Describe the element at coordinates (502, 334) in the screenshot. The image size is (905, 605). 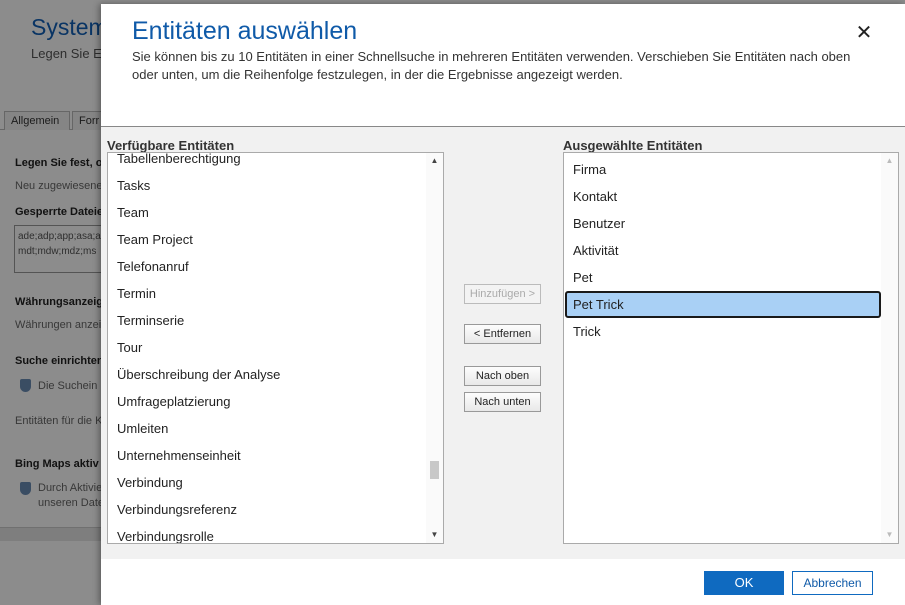
I see `remove-button: < Entfernen` at that location.